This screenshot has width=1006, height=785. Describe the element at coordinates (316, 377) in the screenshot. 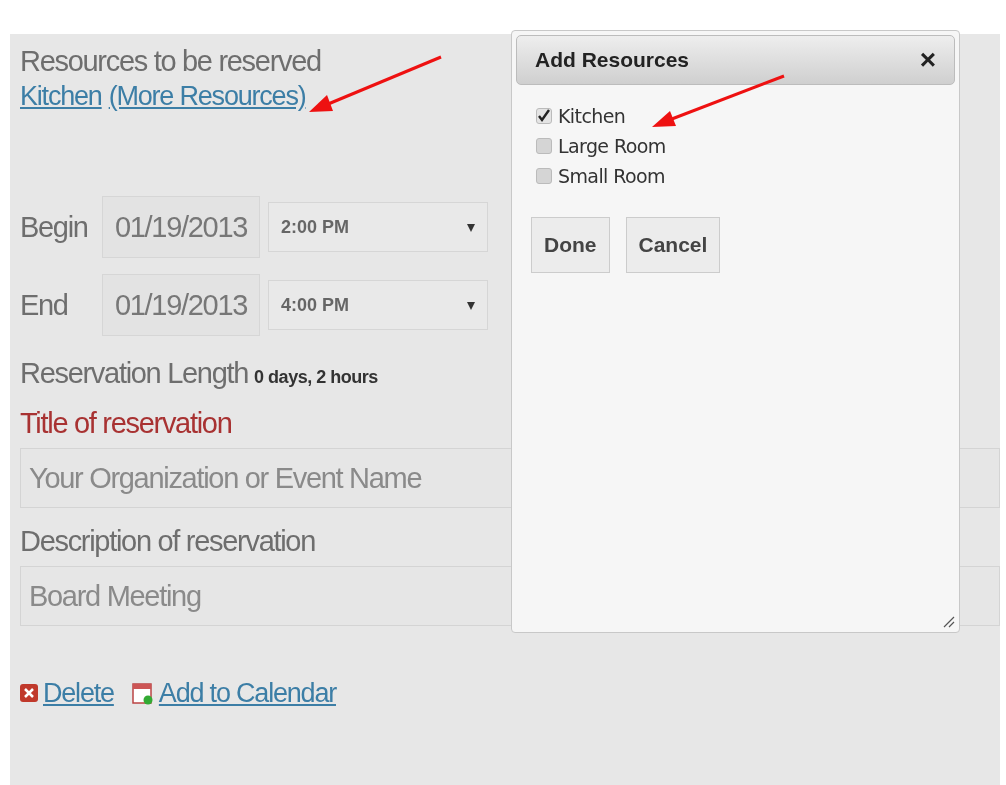

I see `length-value: 0 days, 2 hours` at that location.